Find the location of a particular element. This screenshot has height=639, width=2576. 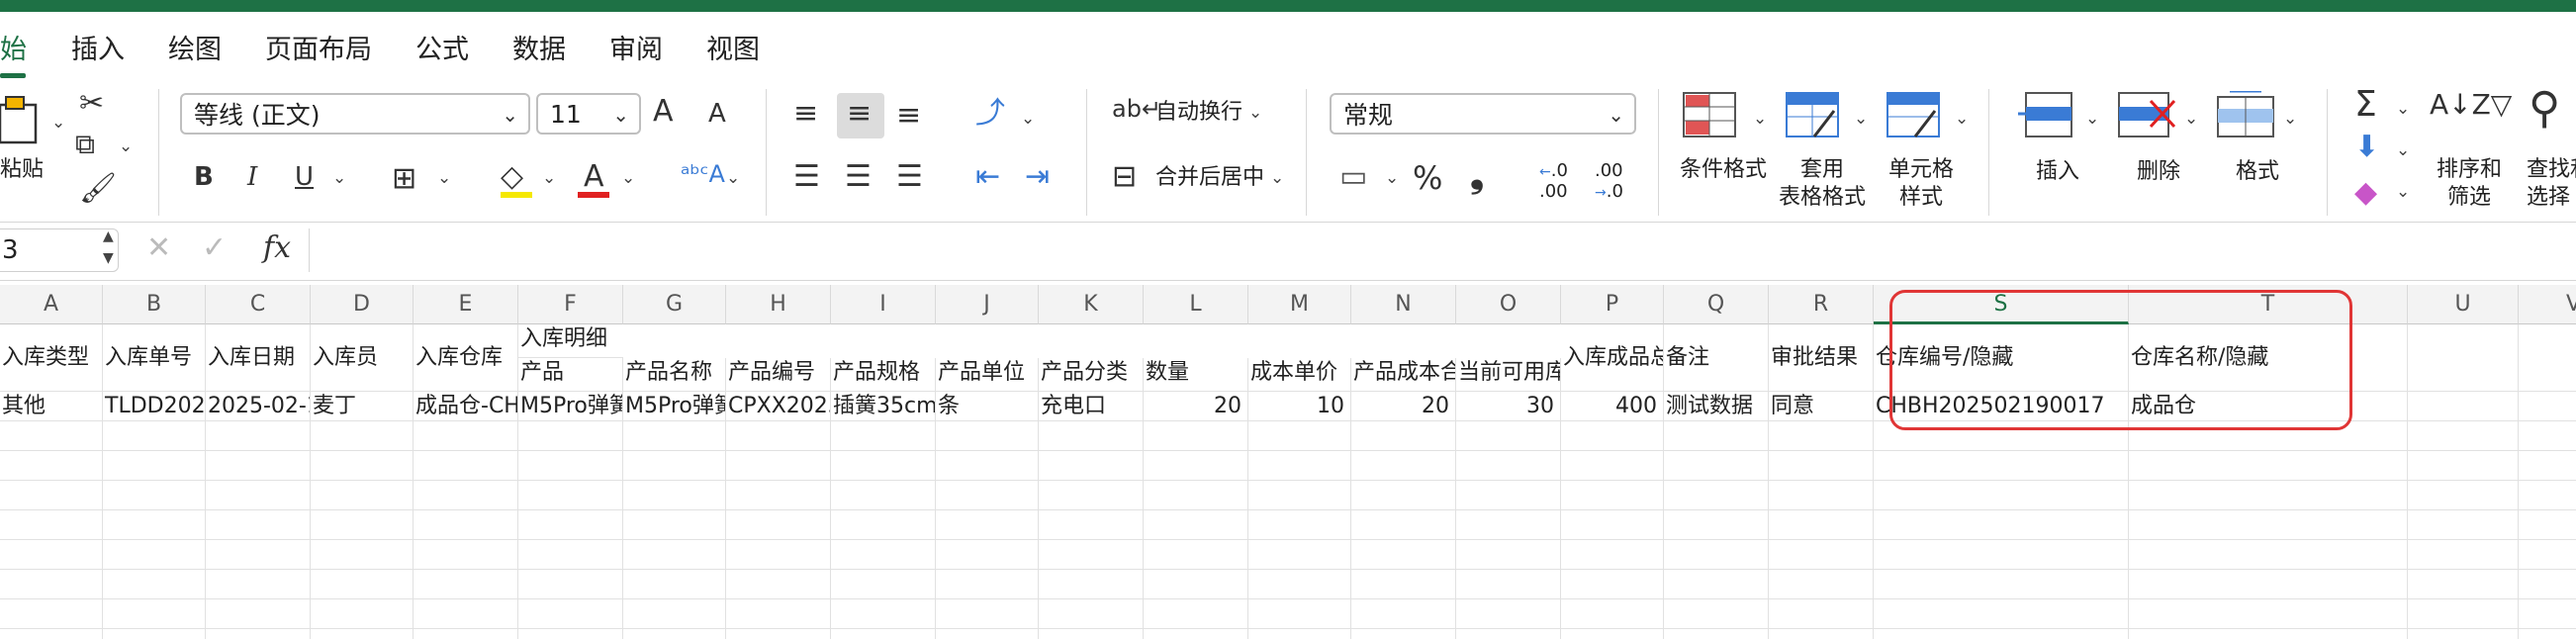

decrease-decimal-button: .00 →.0 is located at coordinates (1609, 181).